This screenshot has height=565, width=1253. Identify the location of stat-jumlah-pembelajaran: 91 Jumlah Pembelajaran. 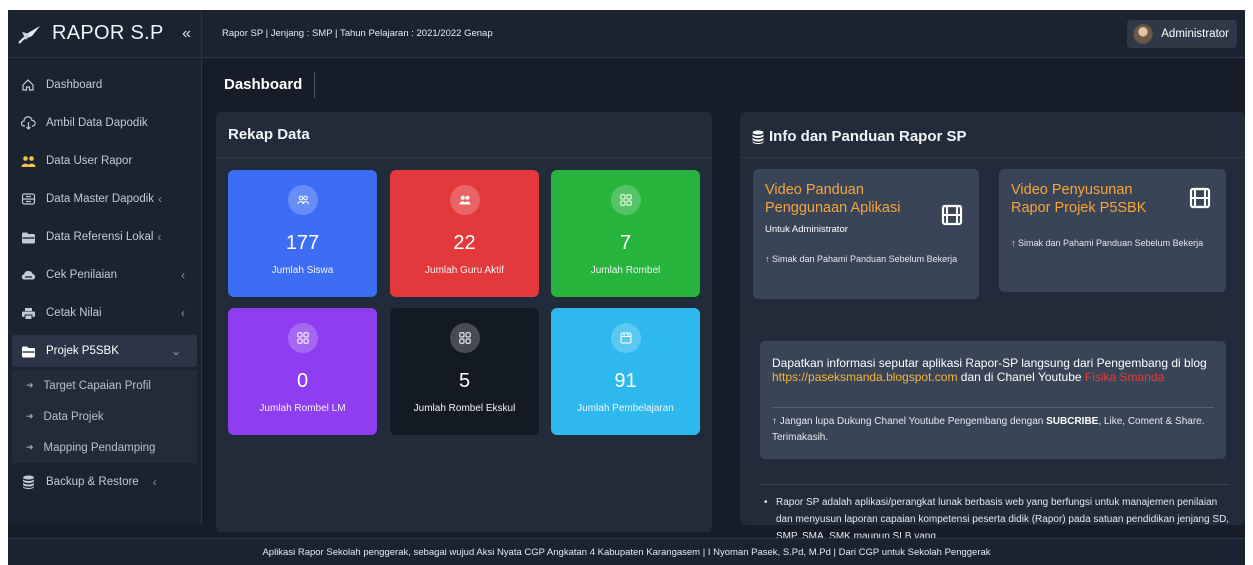
(625, 371).